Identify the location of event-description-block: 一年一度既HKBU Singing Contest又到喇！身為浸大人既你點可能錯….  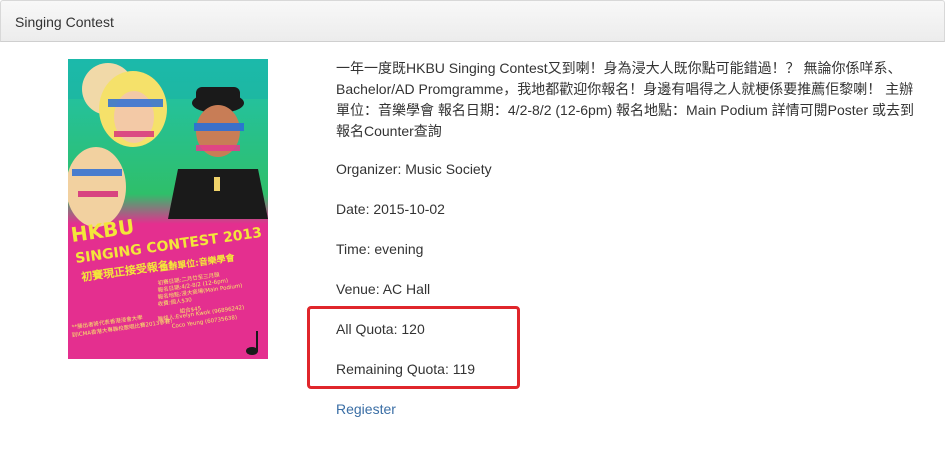
(631, 100).